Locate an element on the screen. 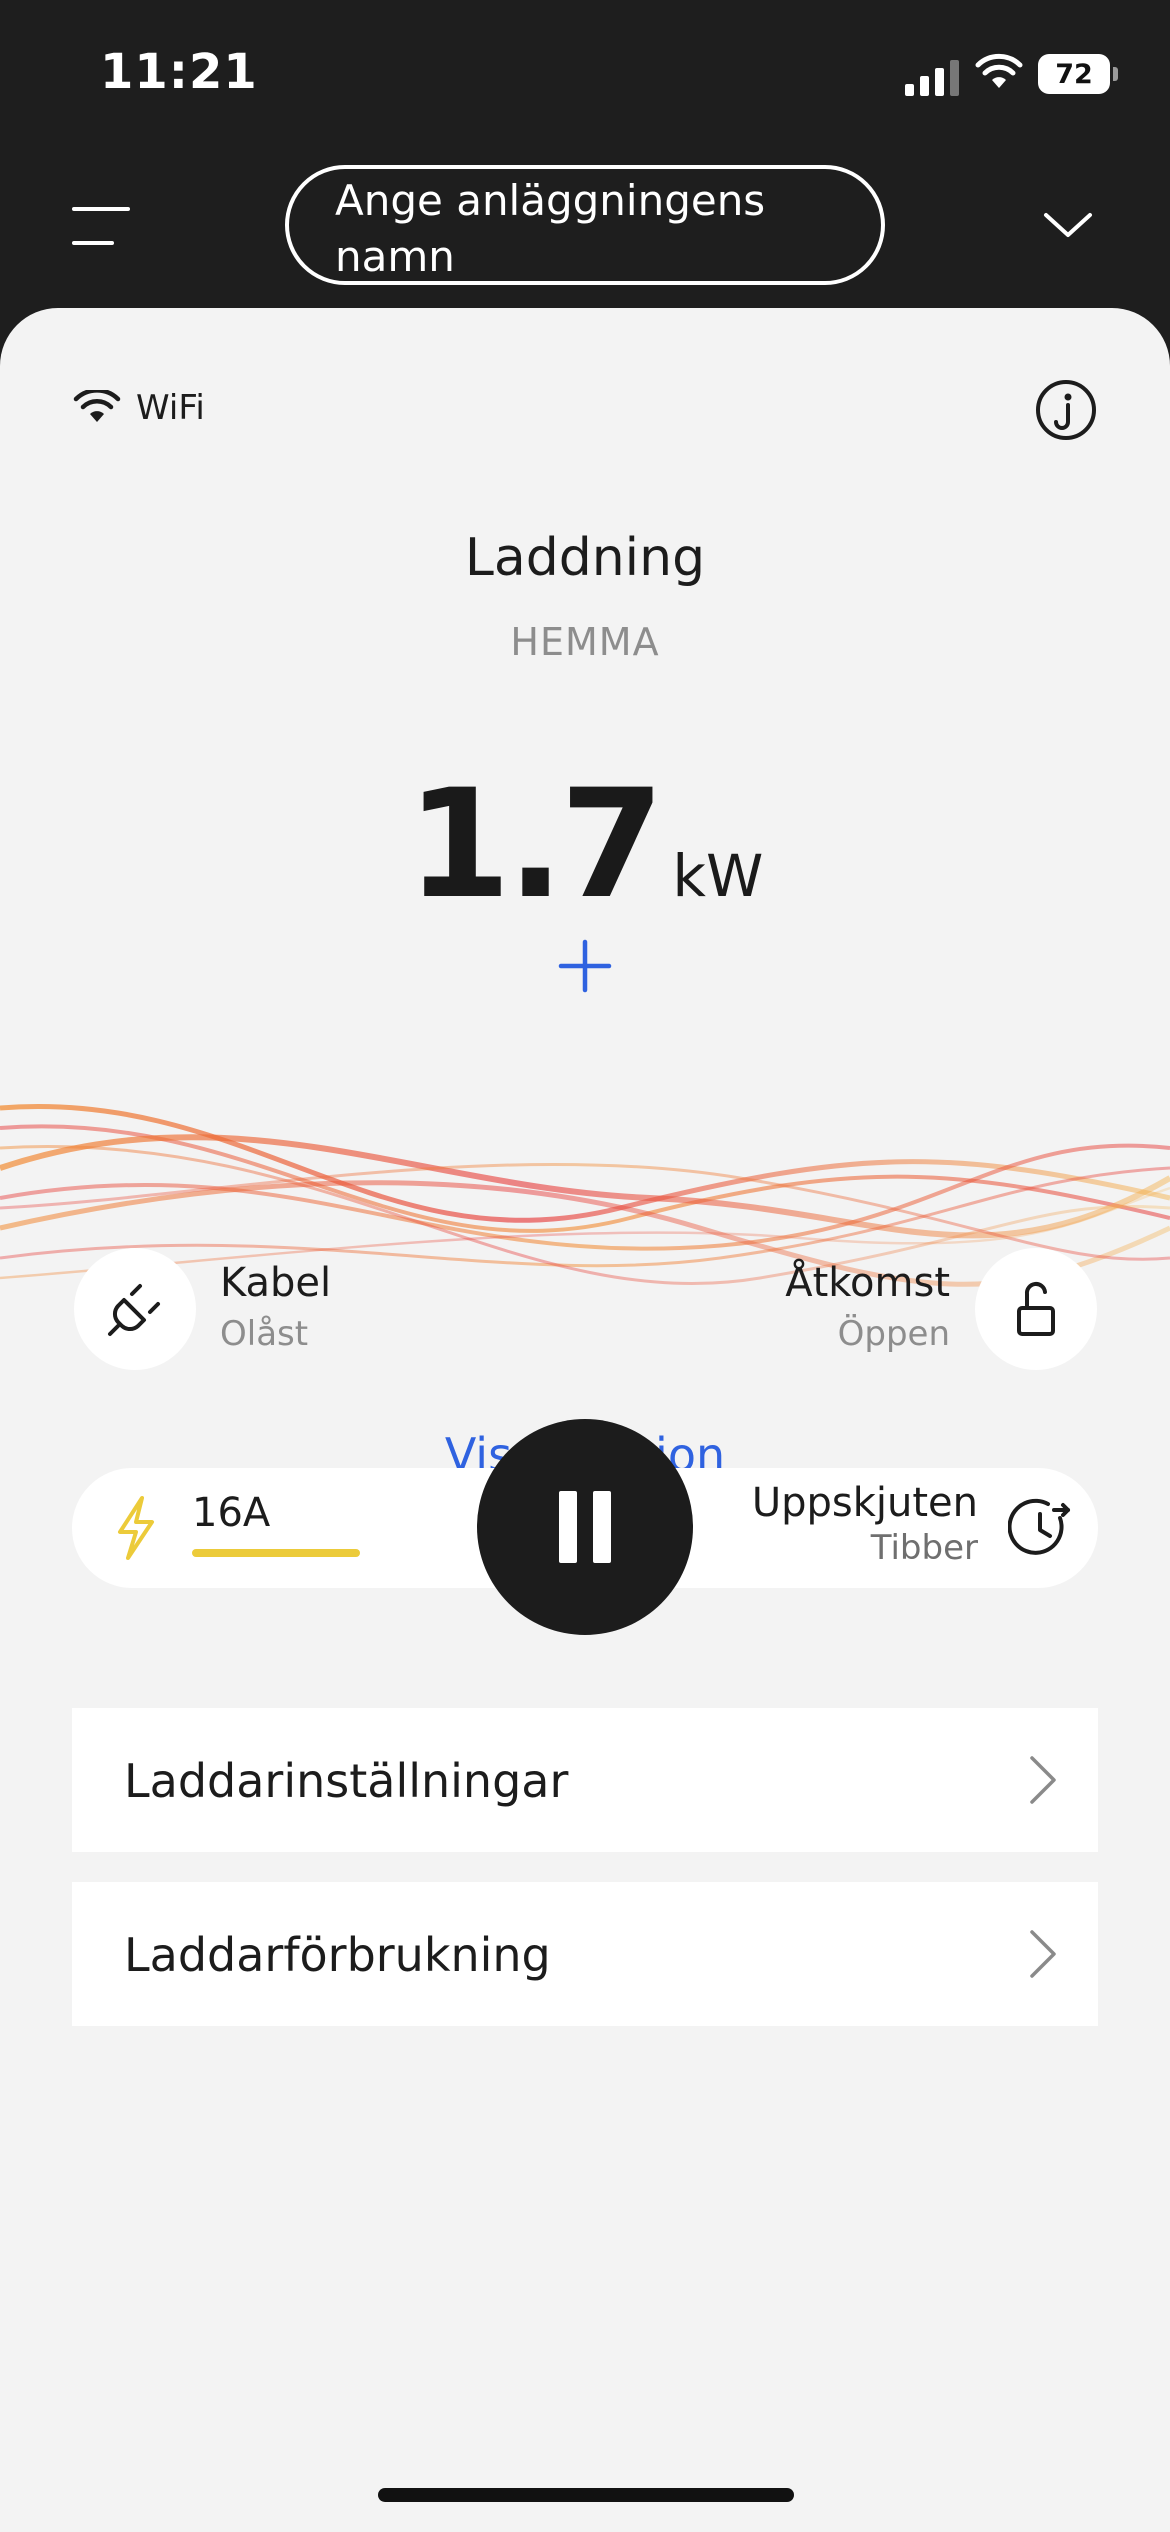 This screenshot has height=2532, width=1170. cable-label: Kabel is located at coordinates (276, 1283).